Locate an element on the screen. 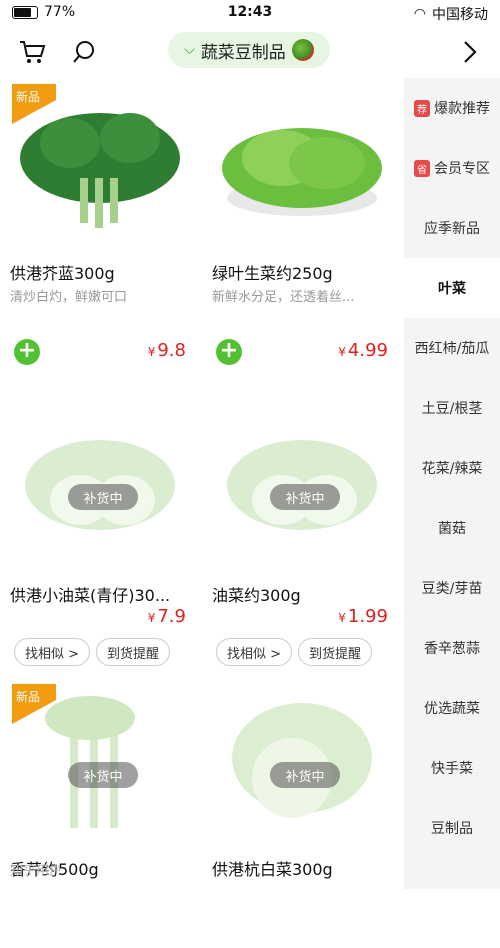 The height and width of the screenshot is (948, 500). sidebar-item-label: 叶菜 is located at coordinates (452, 289).